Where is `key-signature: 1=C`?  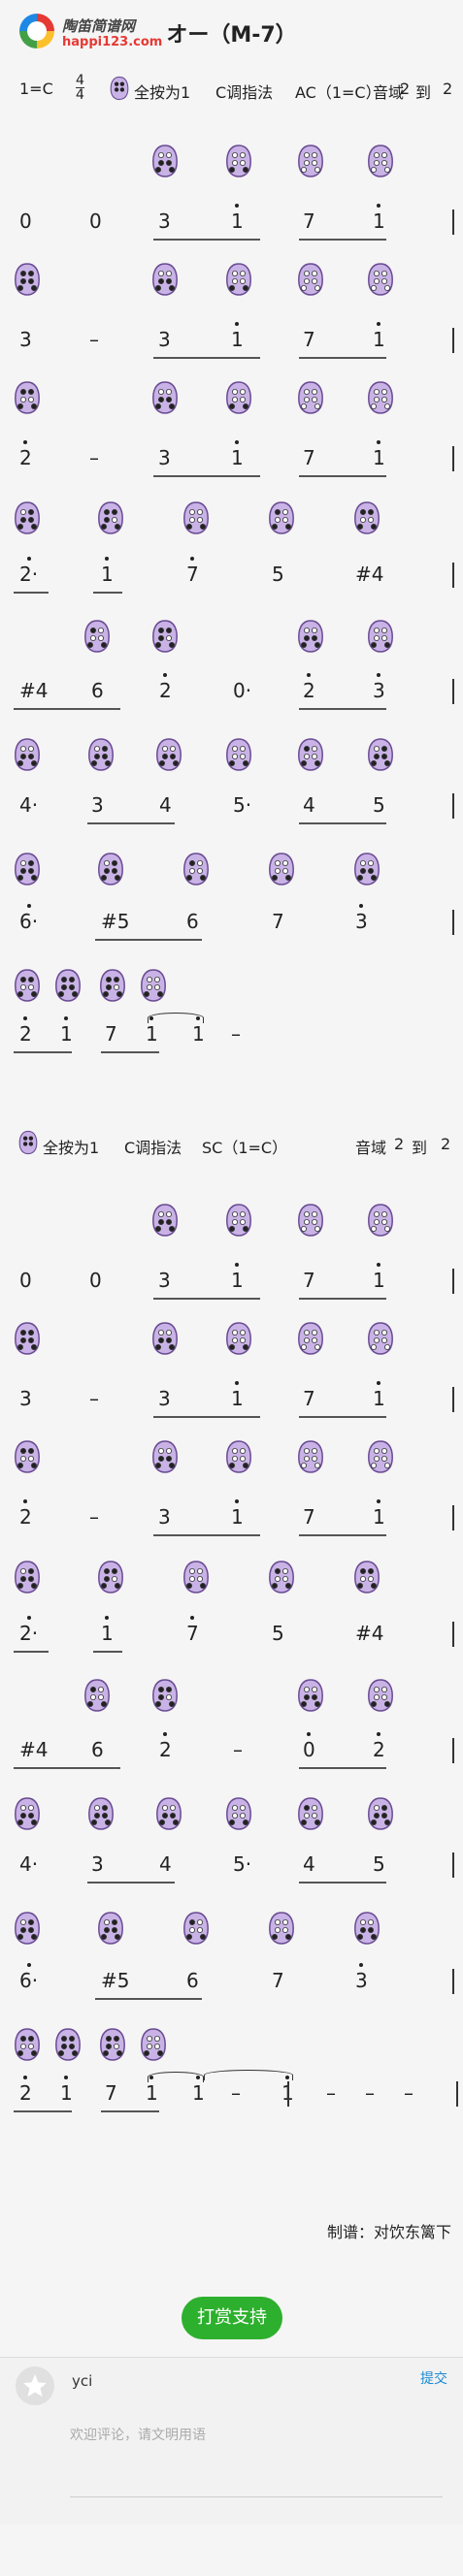 key-signature: 1=C is located at coordinates (36, 89).